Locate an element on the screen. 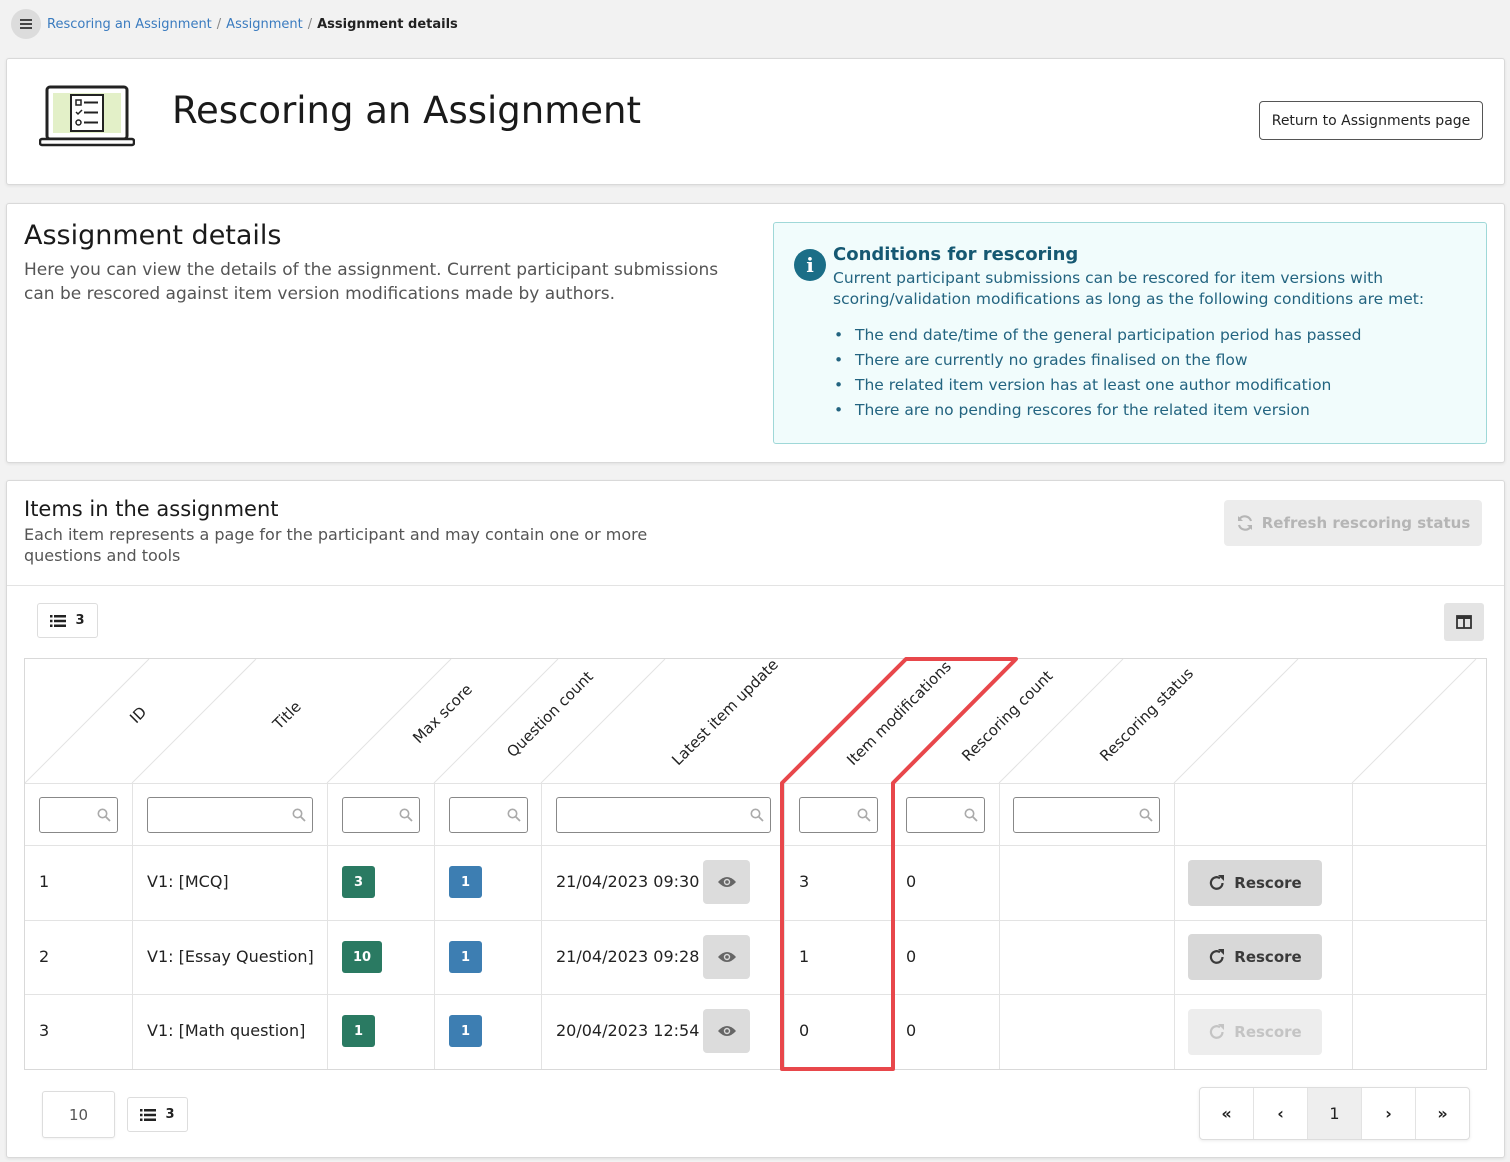 The width and height of the screenshot is (1510, 1162). row-rescoring-count: 0 is located at coordinates (911, 956).